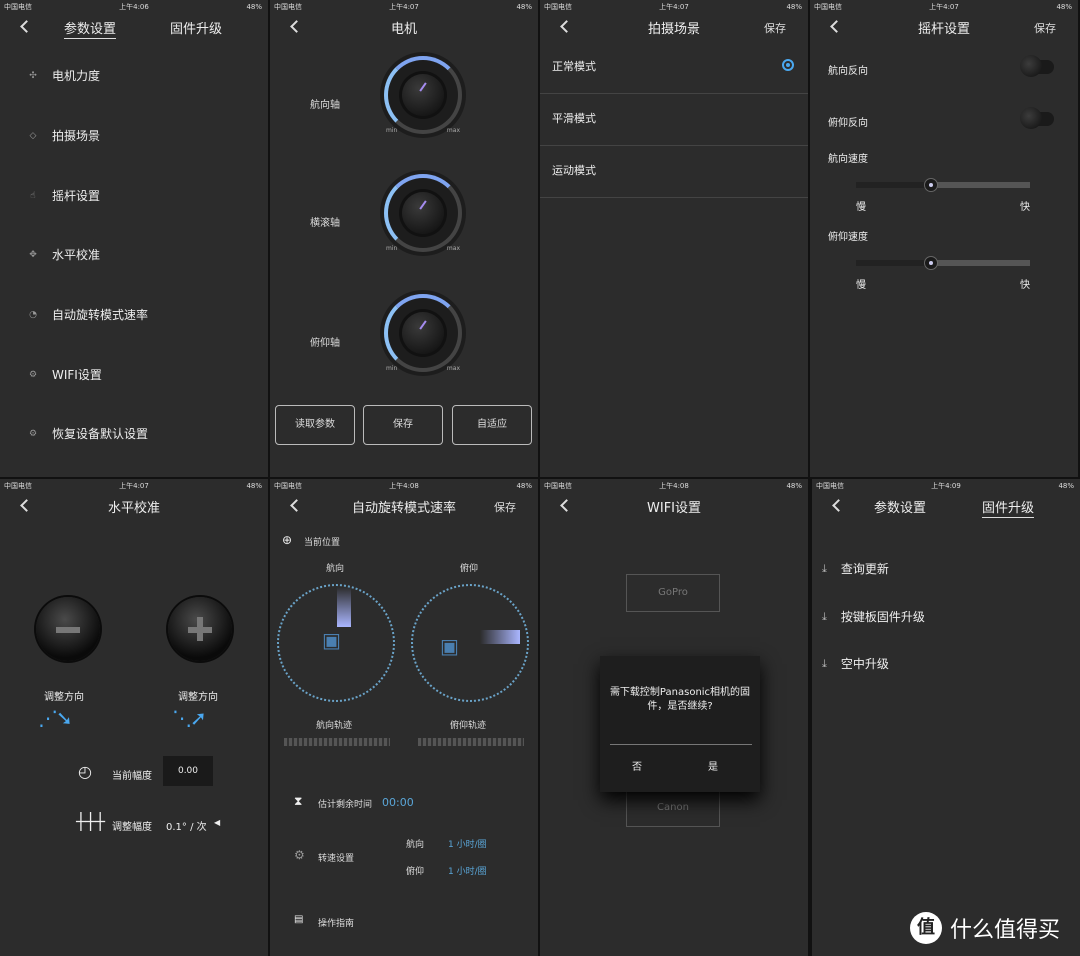  Describe the element at coordinates (824, 616) in the screenshot. I see `download-icon: ⤓` at that location.